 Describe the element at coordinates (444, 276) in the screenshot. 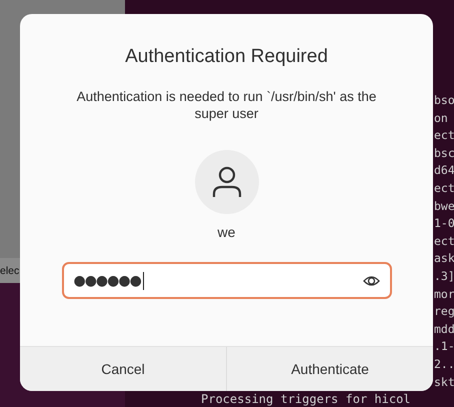

I see `terminal-line: .3]` at that location.